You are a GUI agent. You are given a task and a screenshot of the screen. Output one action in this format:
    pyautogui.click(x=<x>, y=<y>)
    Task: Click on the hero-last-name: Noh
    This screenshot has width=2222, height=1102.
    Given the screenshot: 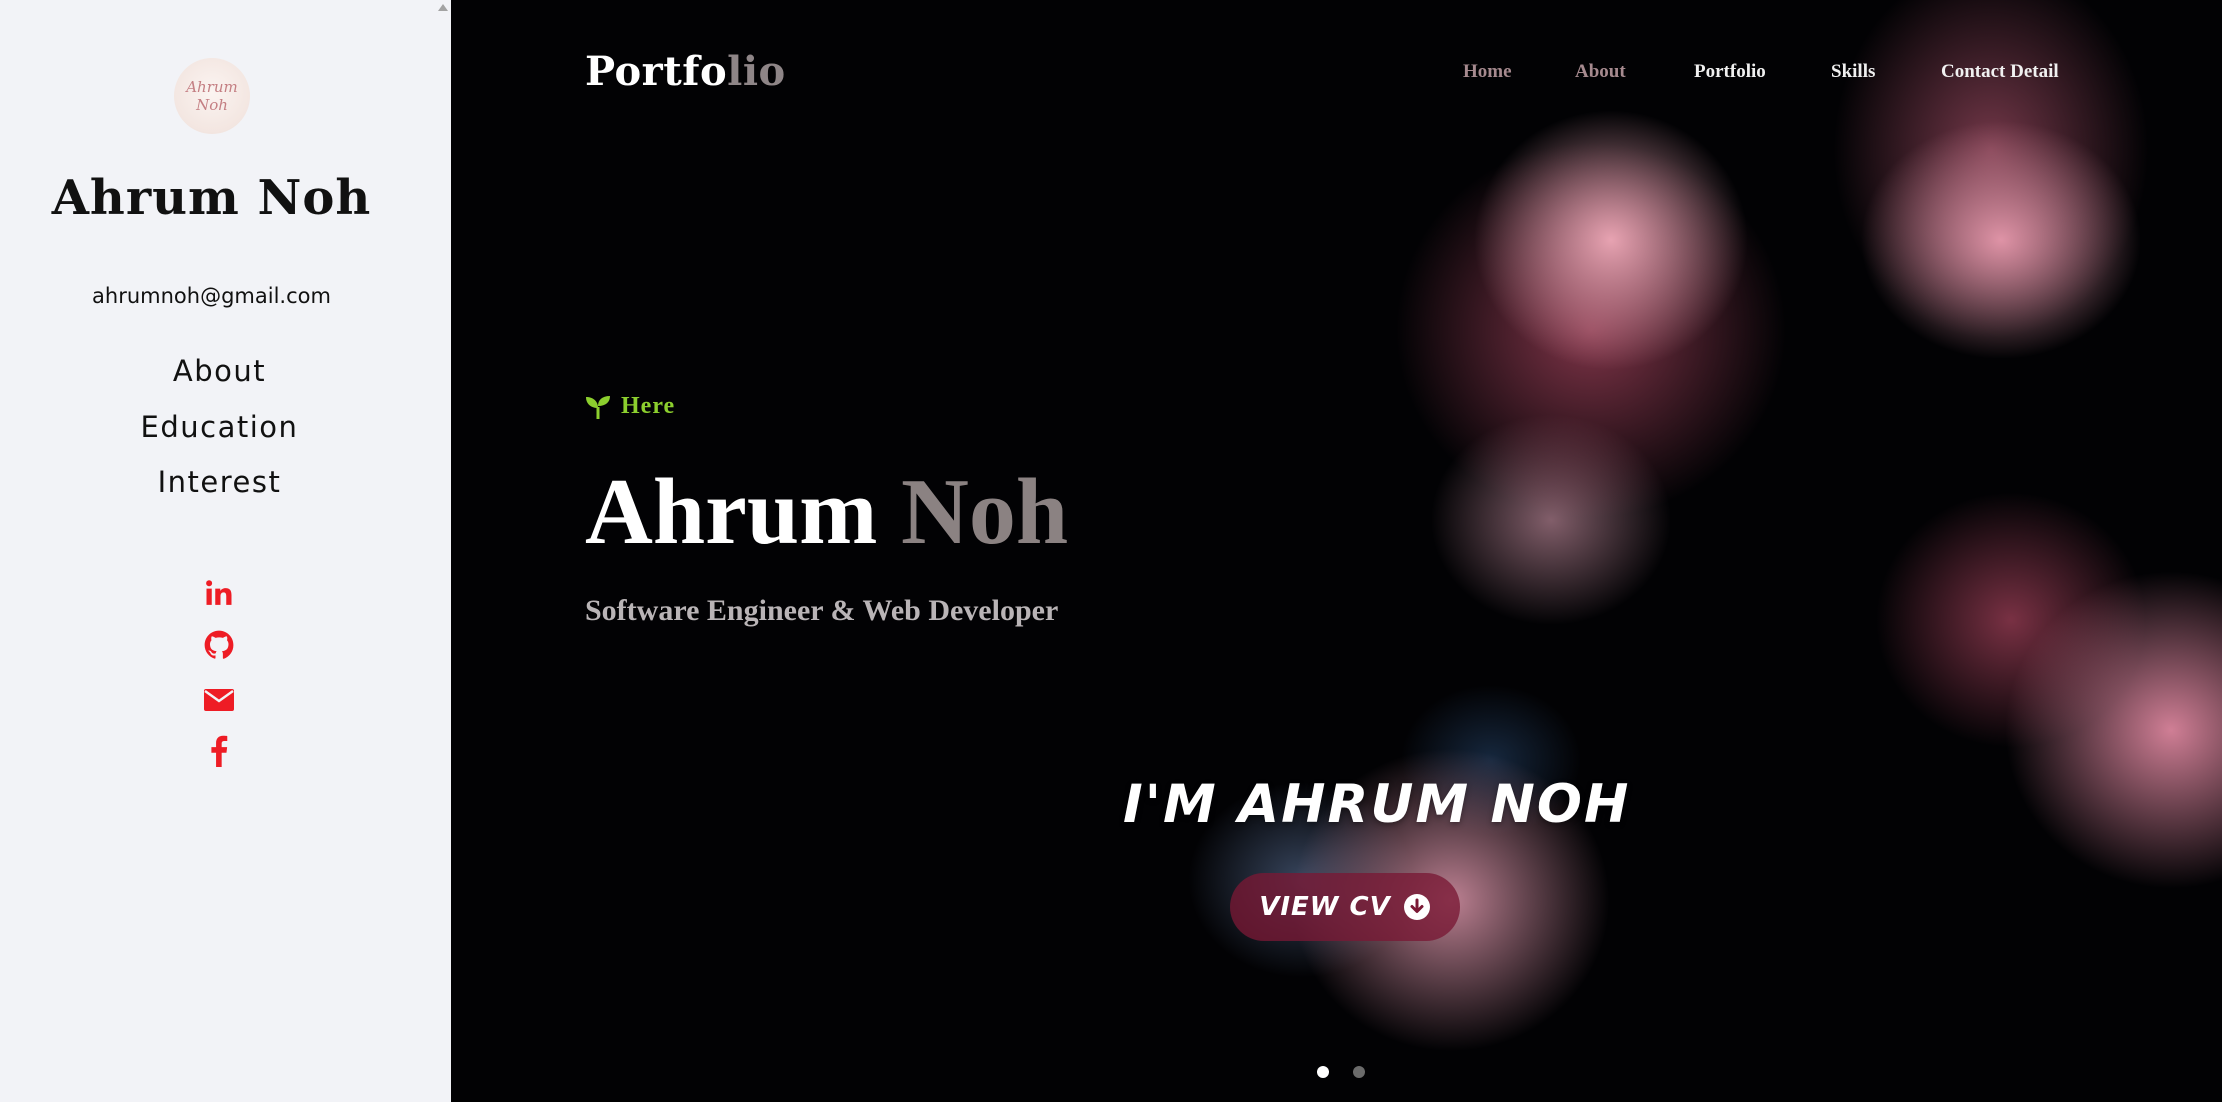 What is the action you would take?
    pyautogui.click(x=984, y=512)
    